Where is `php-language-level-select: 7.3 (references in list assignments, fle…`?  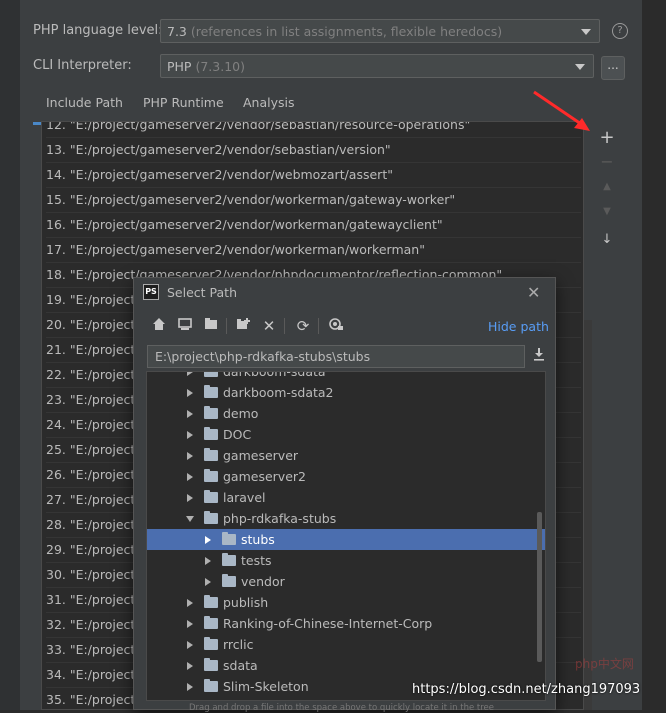
php-language-level-select: 7.3 (references in list assignments, fle… is located at coordinates (380, 31).